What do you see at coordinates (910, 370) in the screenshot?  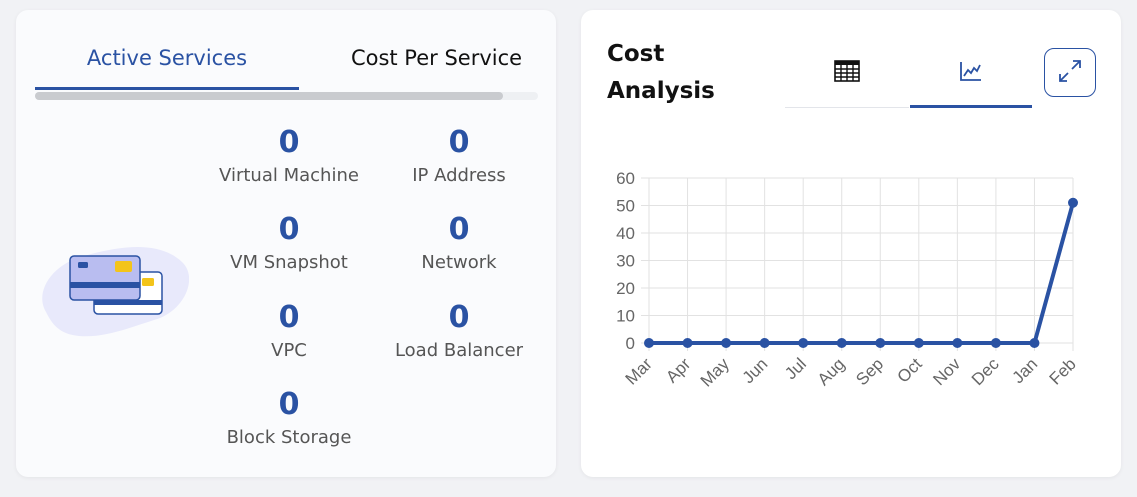 I see `x-tick-label: Oct` at bounding box center [910, 370].